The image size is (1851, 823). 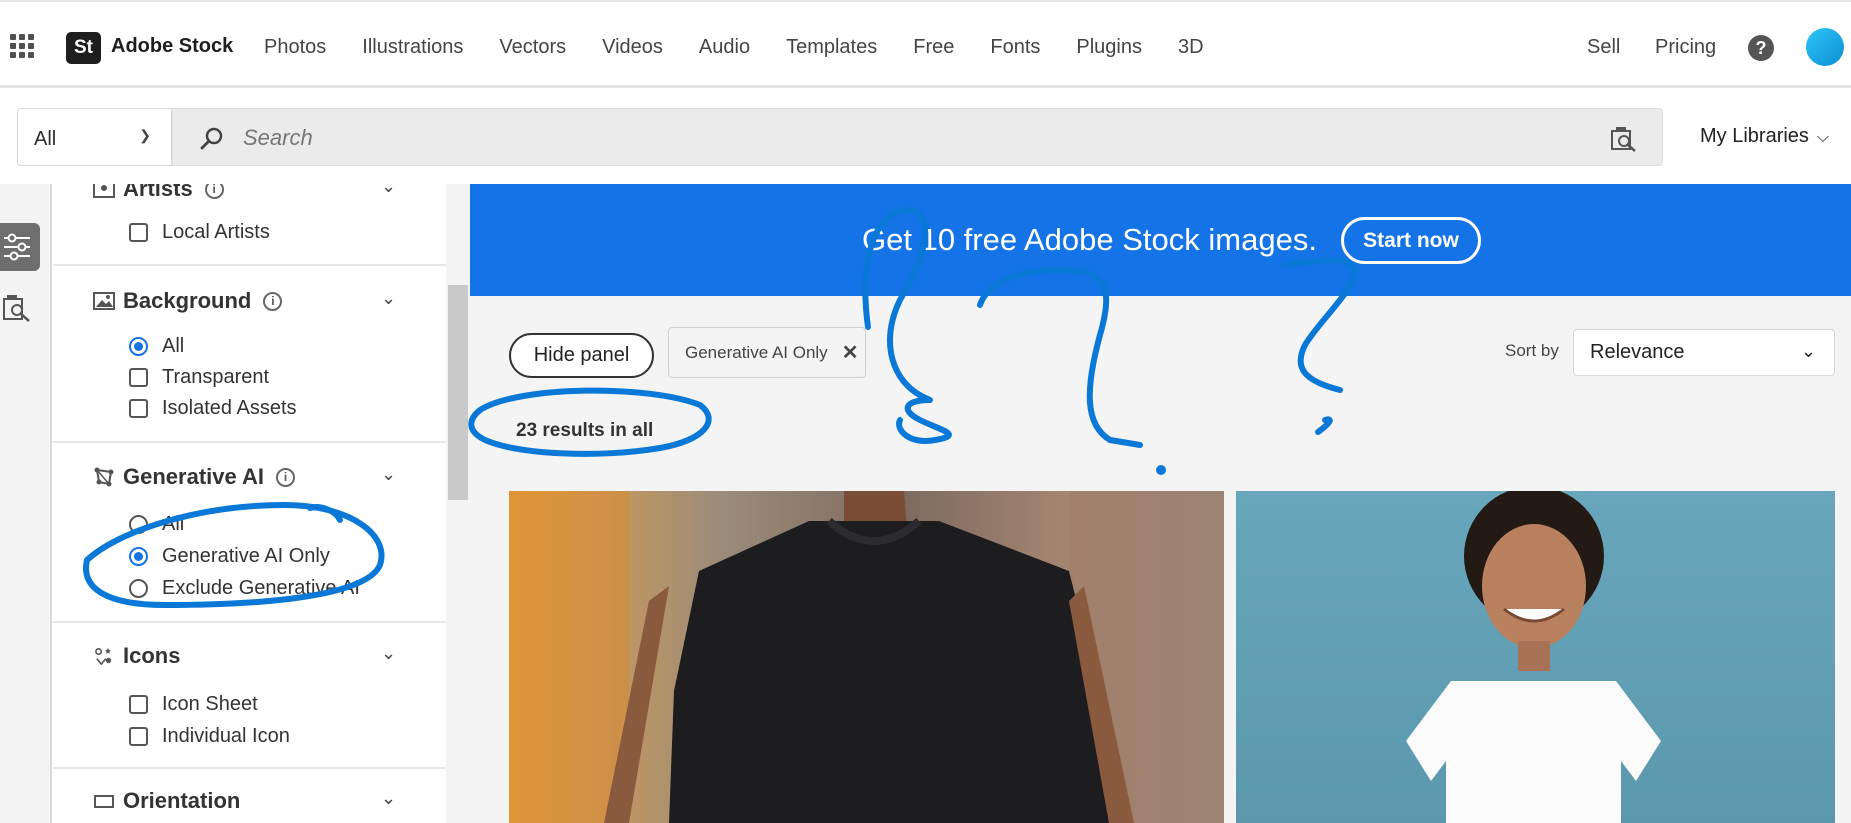 I want to click on visual-search-icon, so click(x=1624, y=139).